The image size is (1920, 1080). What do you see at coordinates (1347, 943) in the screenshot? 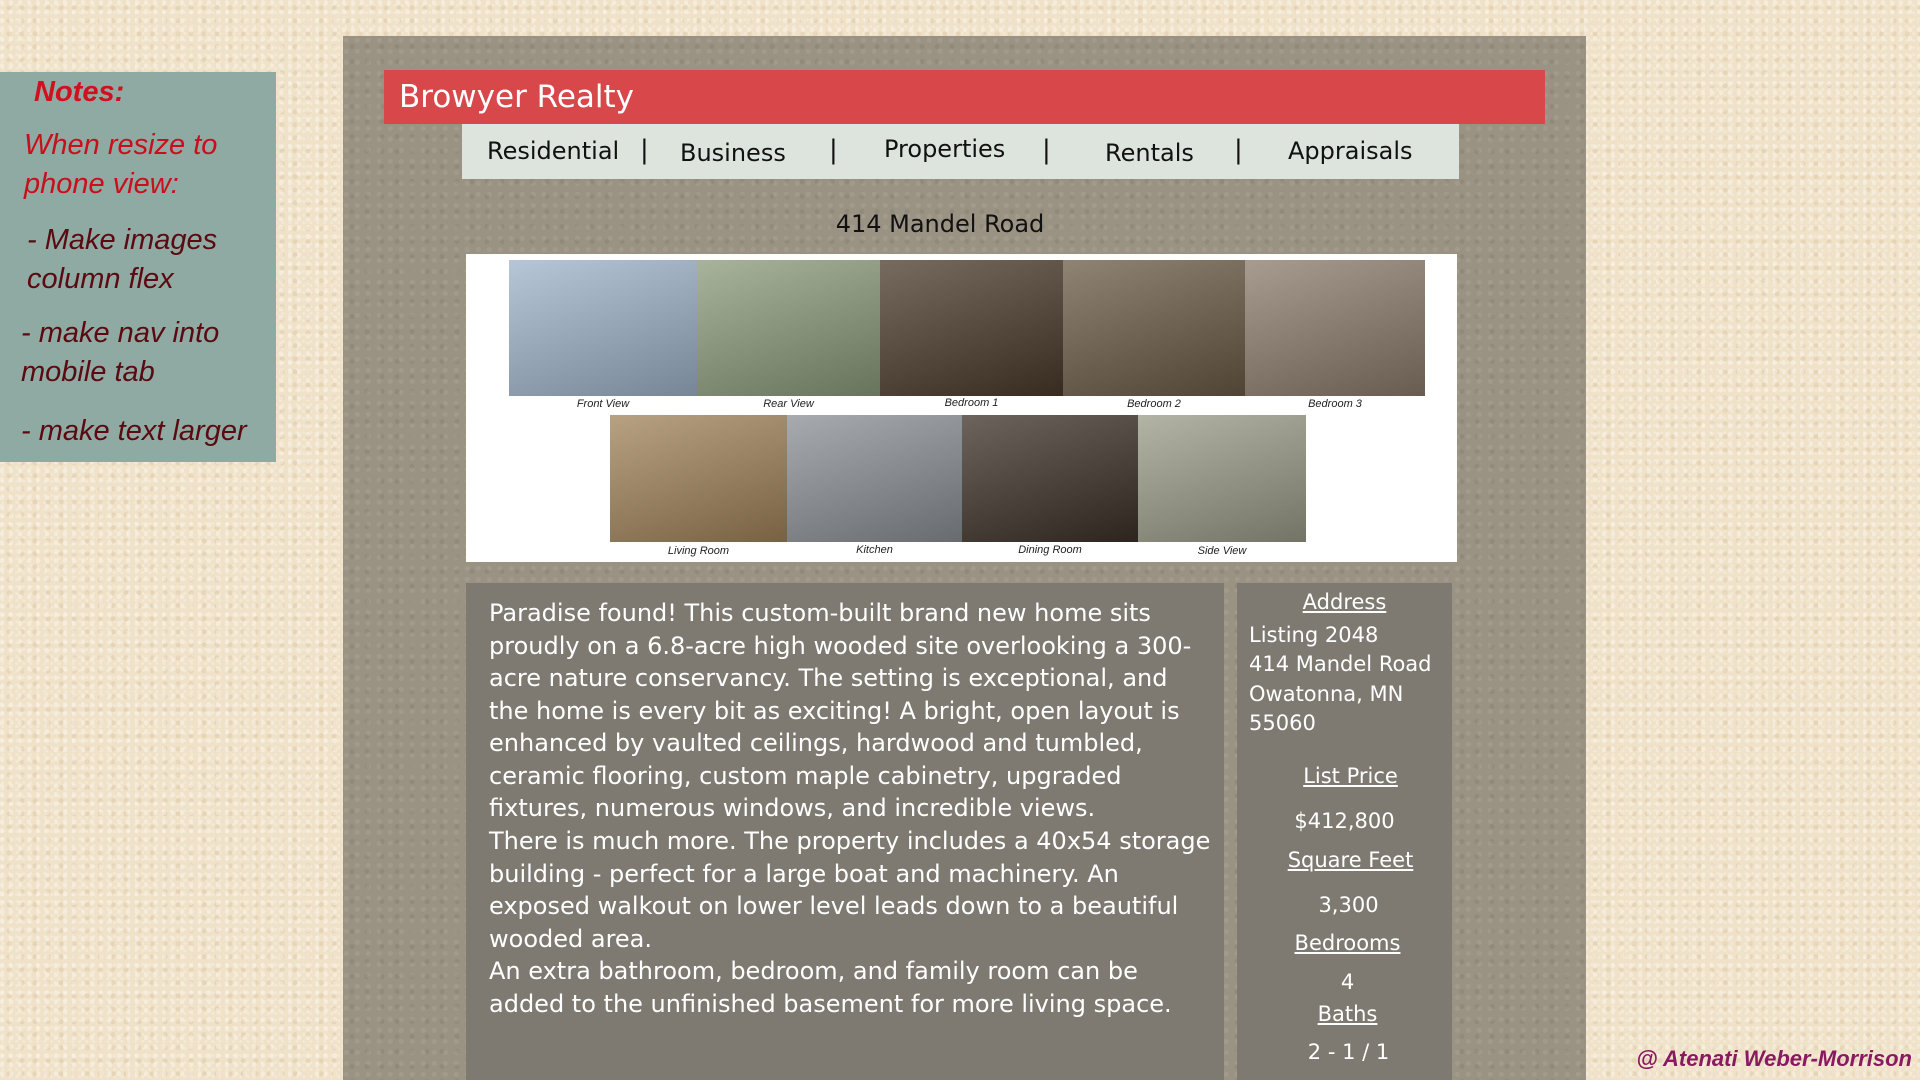
I see `bedrooms-label: Bedrooms` at bounding box center [1347, 943].